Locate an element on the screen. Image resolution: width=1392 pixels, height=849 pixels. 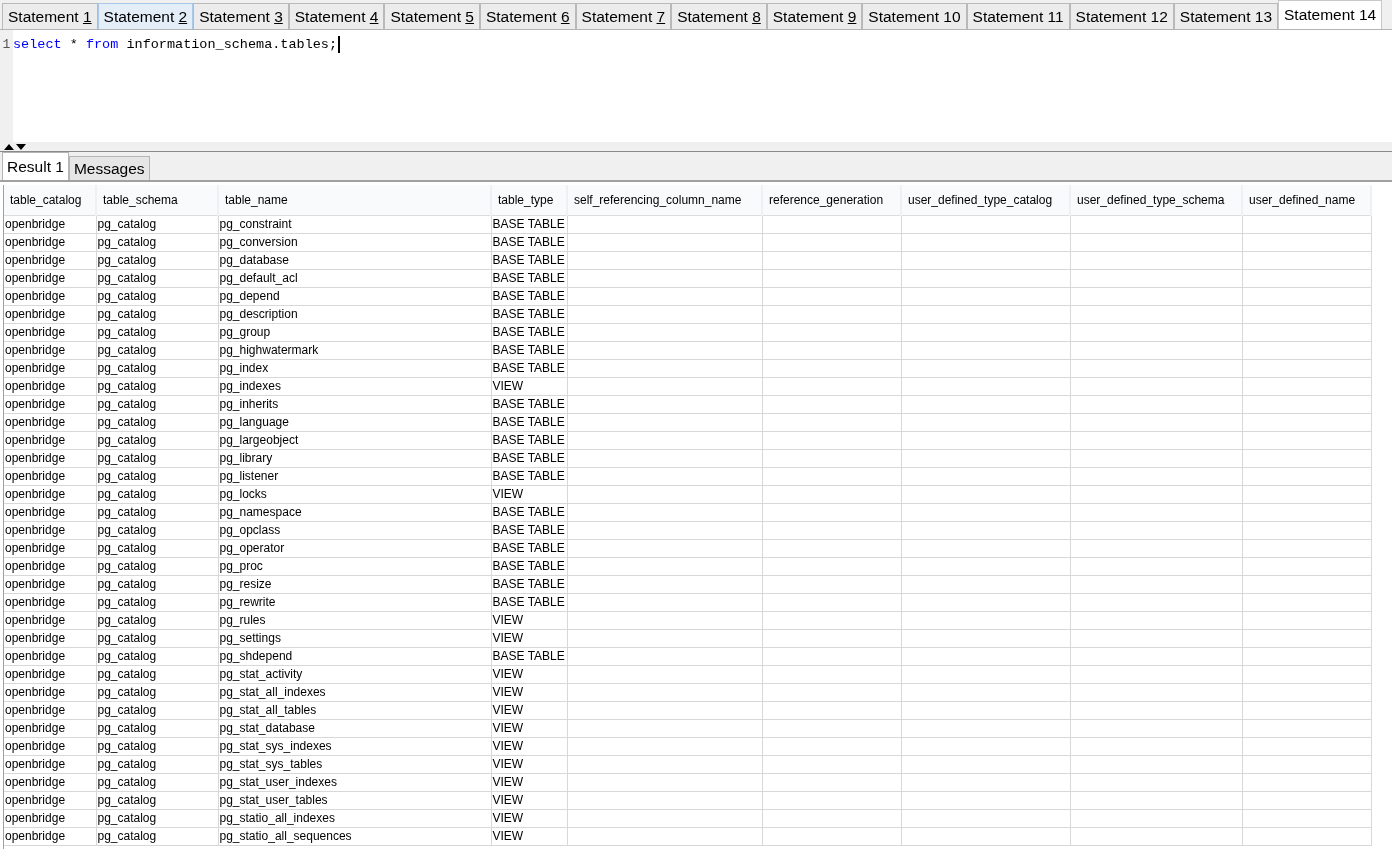
statement-tab: Statement 6 is located at coordinates (527, 16).